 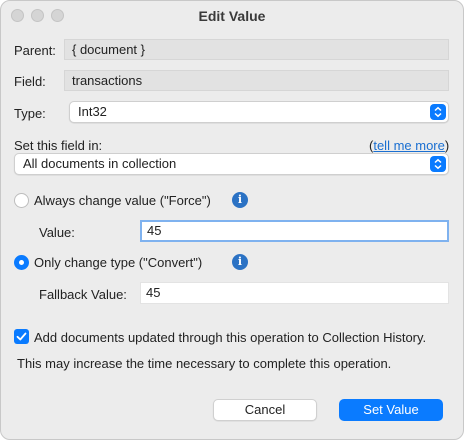 What do you see at coordinates (83, 294) in the screenshot?
I see `fallback-value-label: Fallback Value:` at bounding box center [83, 294].